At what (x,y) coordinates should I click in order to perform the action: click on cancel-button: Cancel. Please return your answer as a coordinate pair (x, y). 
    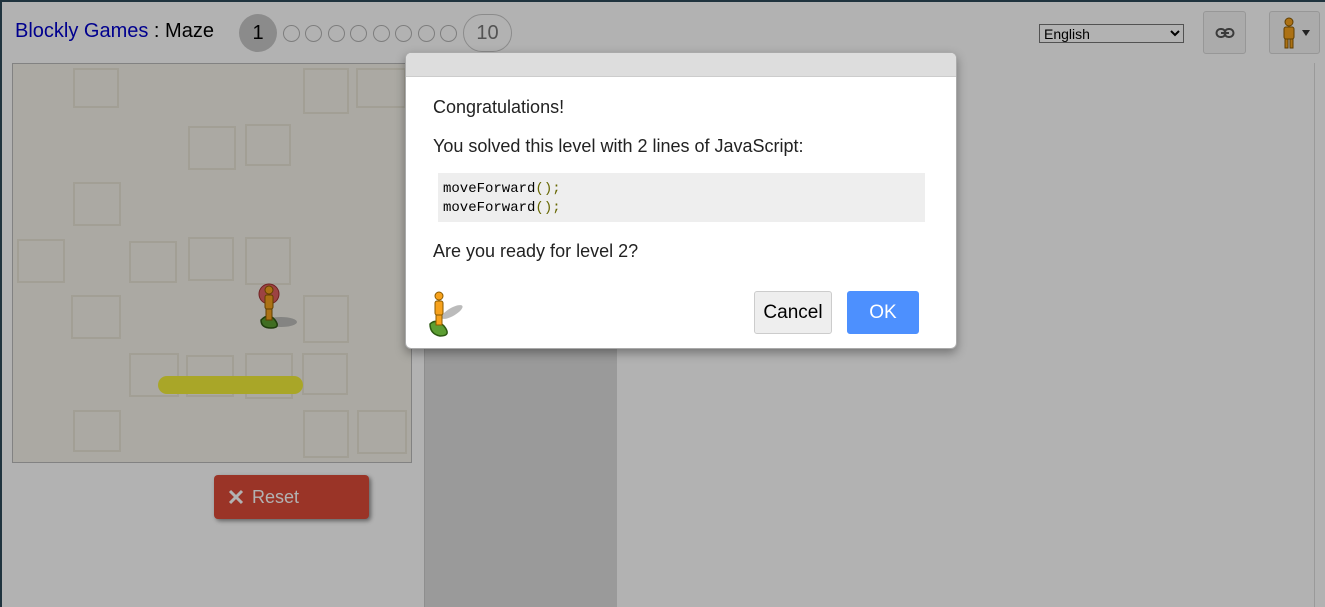
    Looking at the image, I should click on (793, 312).